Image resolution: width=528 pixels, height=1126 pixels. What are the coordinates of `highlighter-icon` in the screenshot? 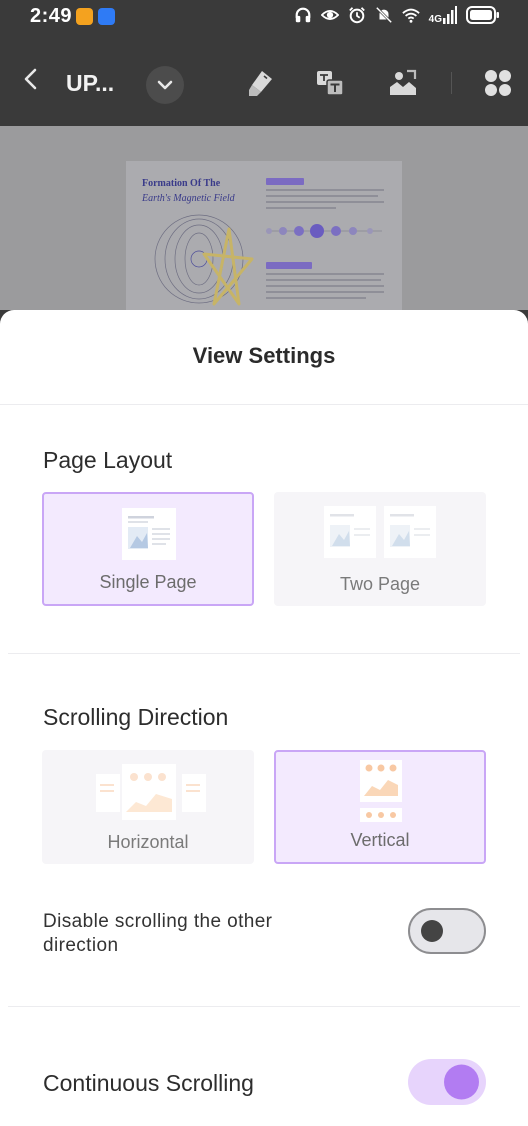 It's located at (260, 83).